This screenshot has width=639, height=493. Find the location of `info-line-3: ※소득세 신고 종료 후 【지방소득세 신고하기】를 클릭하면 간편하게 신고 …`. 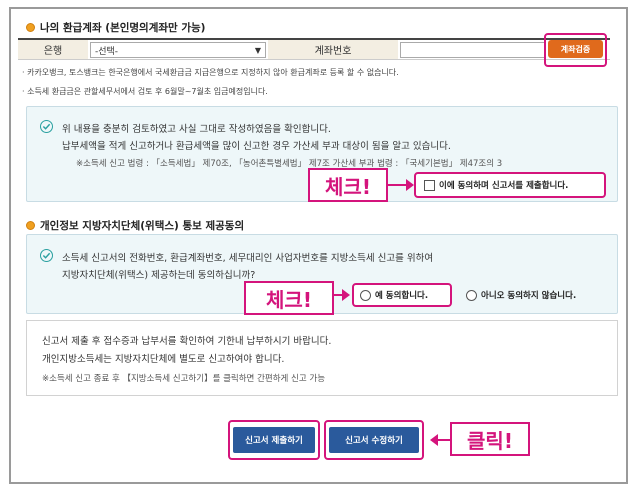

info-line-3: ※소득세 신고 종료 후 【지방소득세 신고하기】를 클릭하면 간편하게 신고 … is located at coordinates (184, 379).